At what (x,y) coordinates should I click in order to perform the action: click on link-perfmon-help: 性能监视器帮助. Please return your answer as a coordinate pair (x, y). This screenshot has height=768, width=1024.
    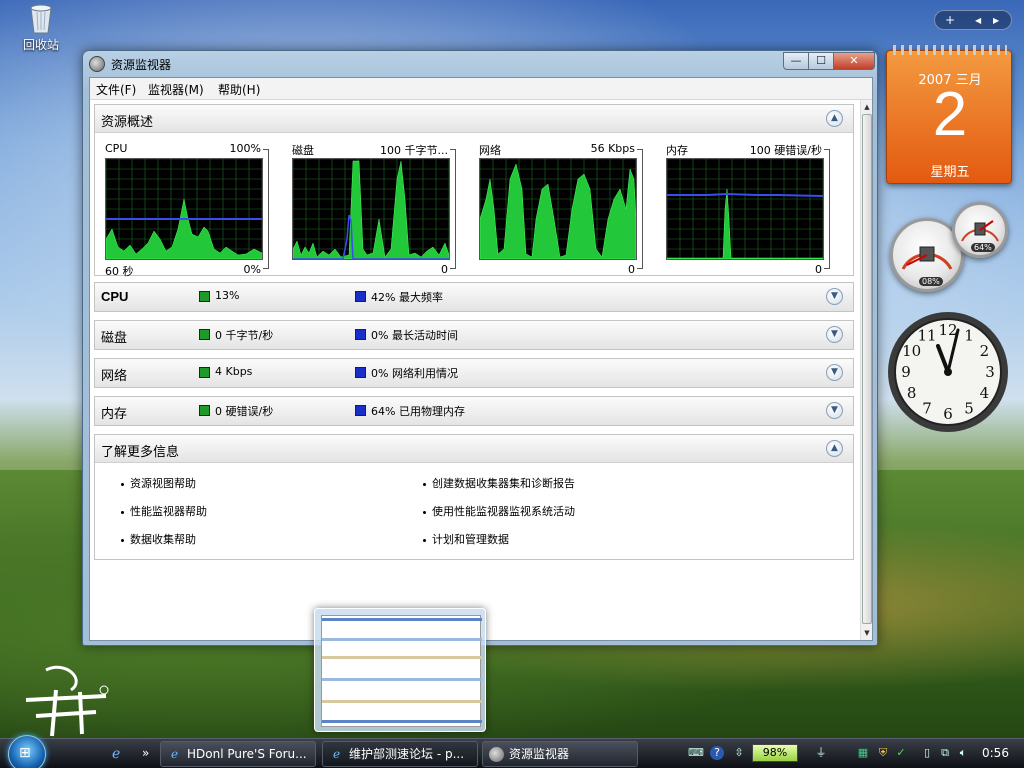
    Looking at the image, I should click on (164, 511).